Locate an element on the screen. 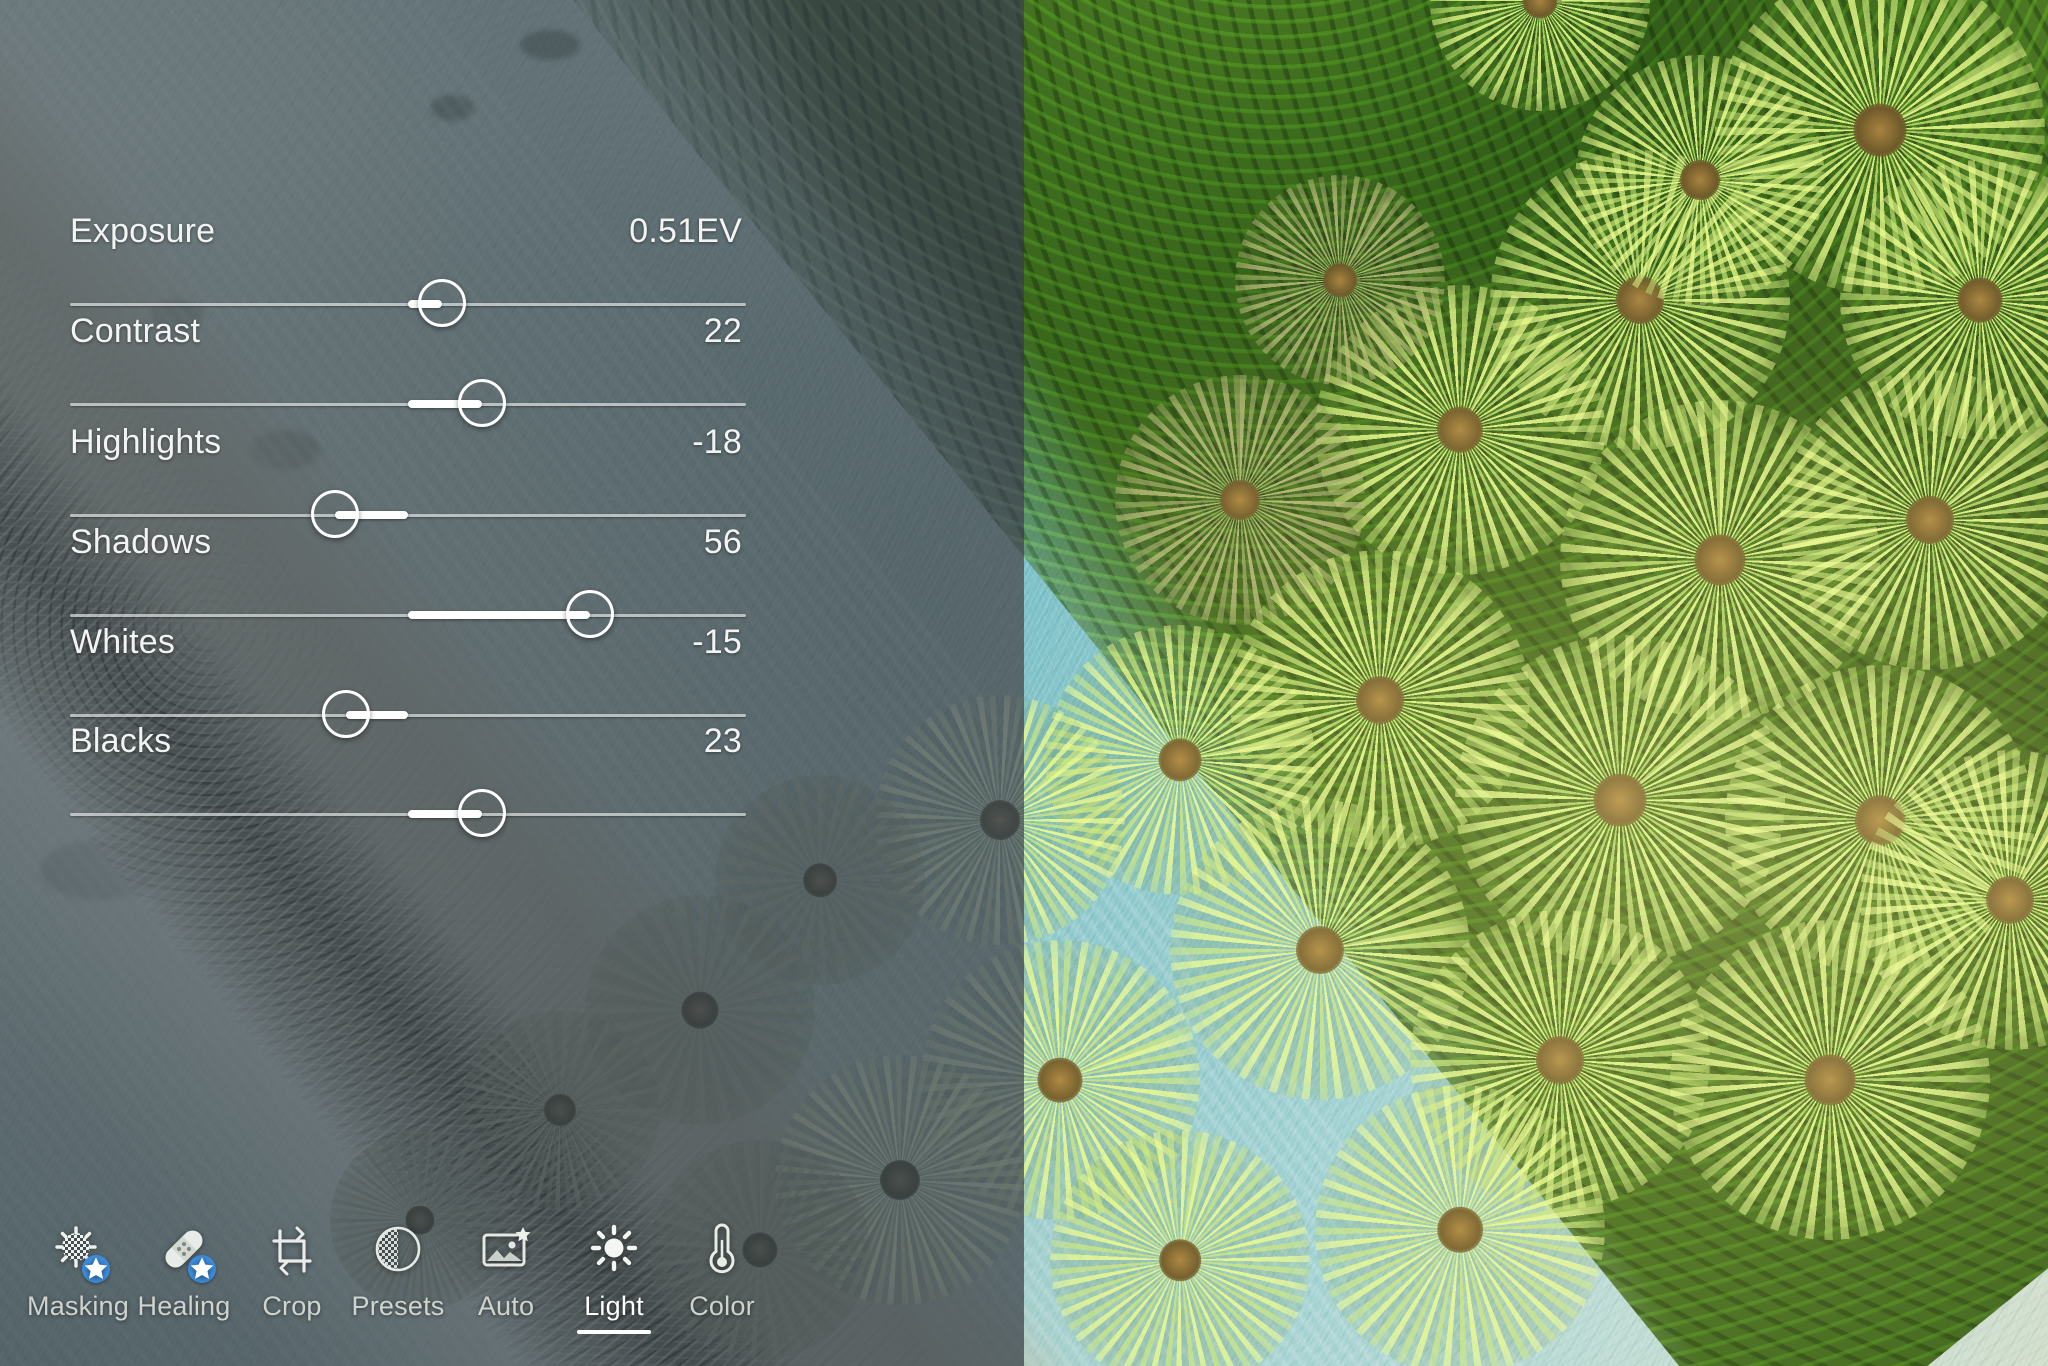 Image resolution: width=2048 pixels, height=1366 pixels. slider-header: Blacks 23 is located at coordinates (547, 742).